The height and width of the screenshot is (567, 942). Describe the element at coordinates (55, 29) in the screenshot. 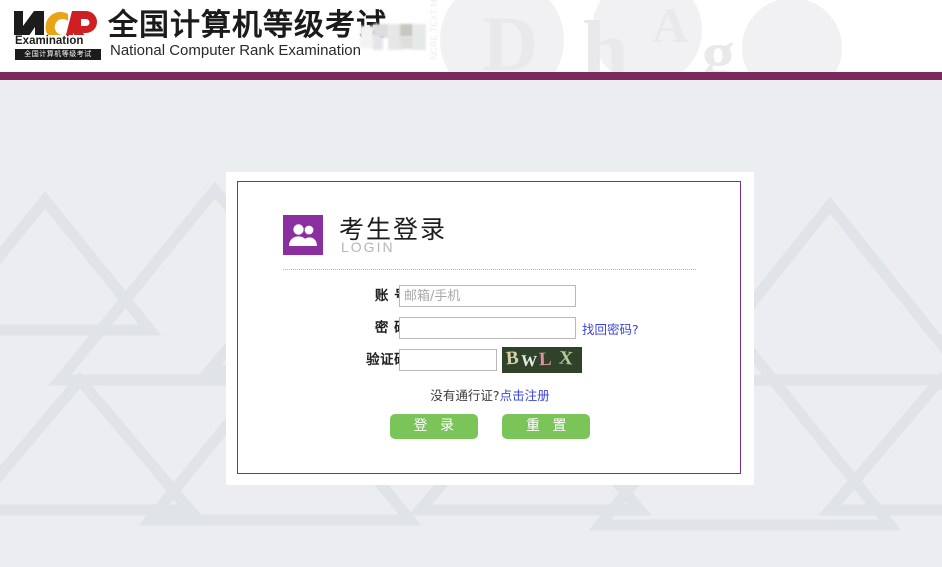

I see `ncre-logo-icon: Examination` at that location.